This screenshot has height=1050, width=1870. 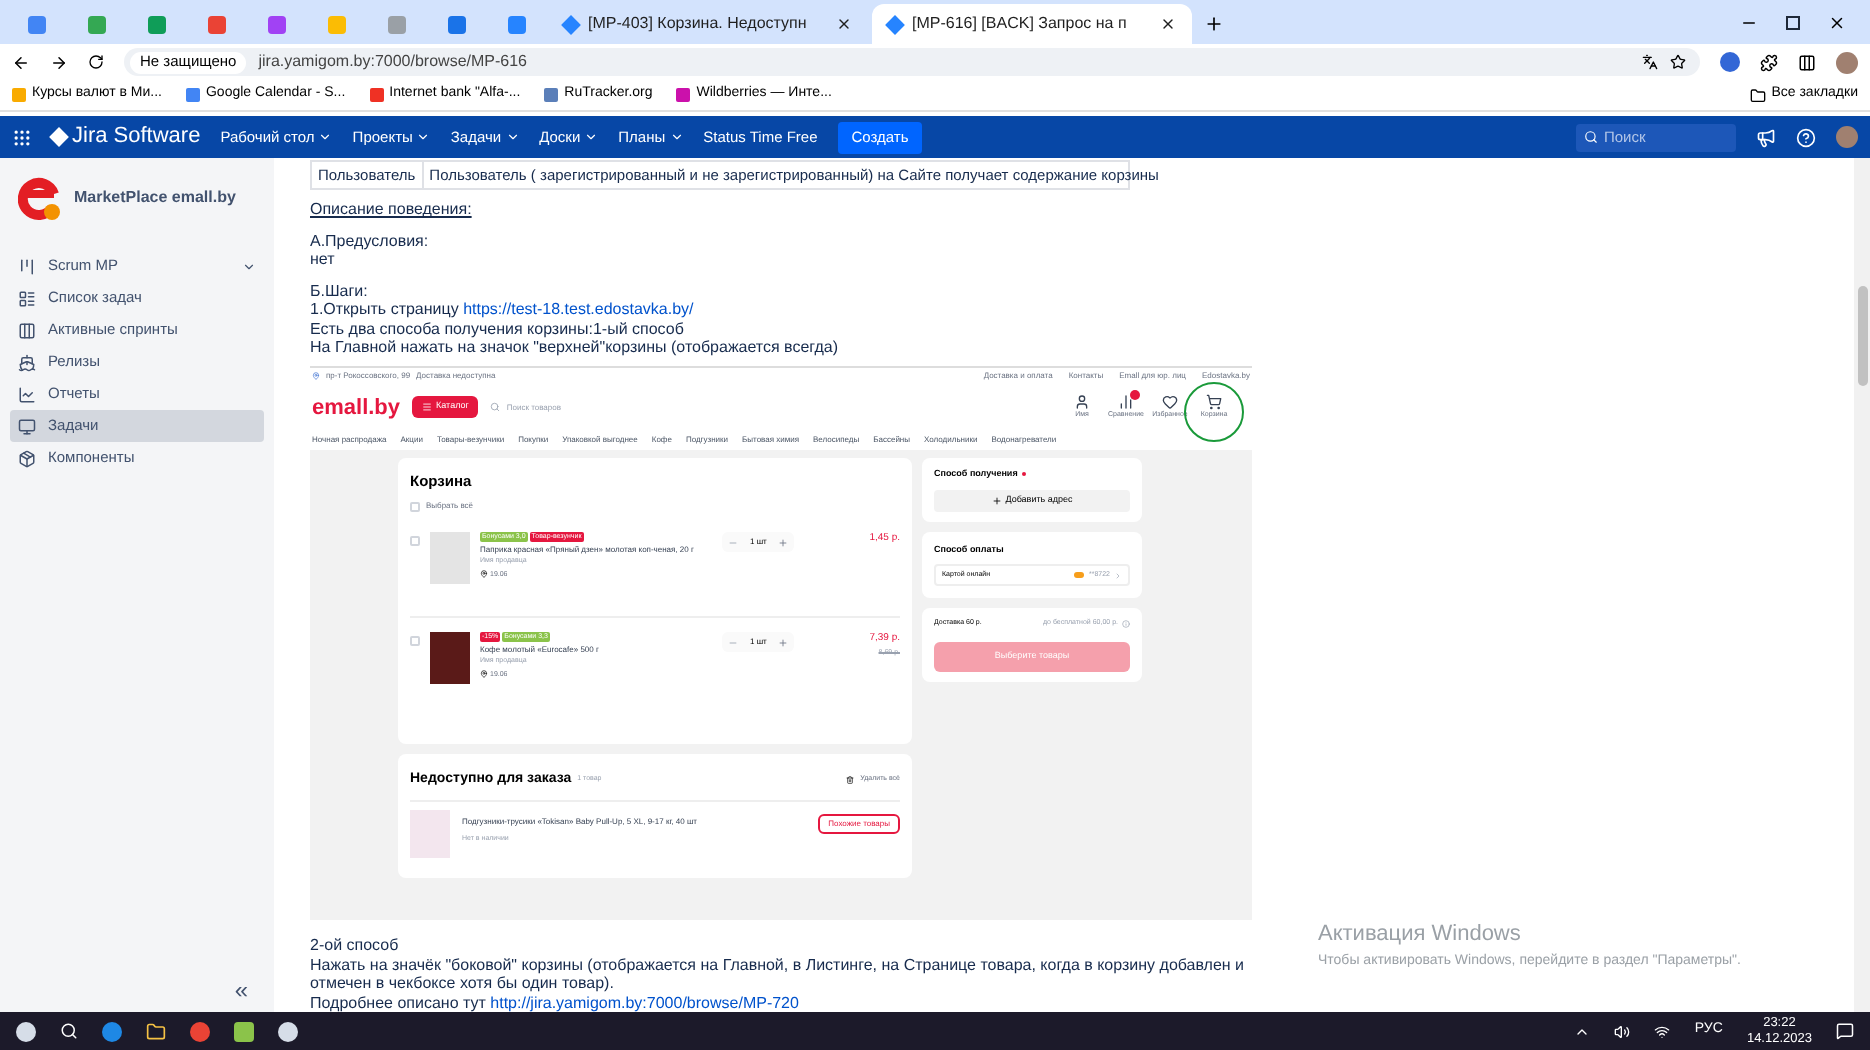 What do you see at coordinates (708, 24) in the screenshot?
I see `browser-tab: [MP-403] Корзина. Недоступн` at bounding box center [708, 24].